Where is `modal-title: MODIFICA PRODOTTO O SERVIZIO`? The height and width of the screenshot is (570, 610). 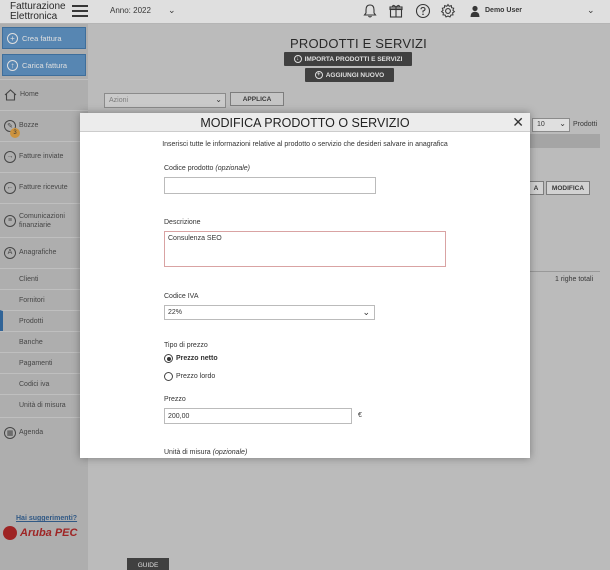
modal-title: MODIFICA PRODOTTO O SERVIZIO is located at coordinates (305, 123).